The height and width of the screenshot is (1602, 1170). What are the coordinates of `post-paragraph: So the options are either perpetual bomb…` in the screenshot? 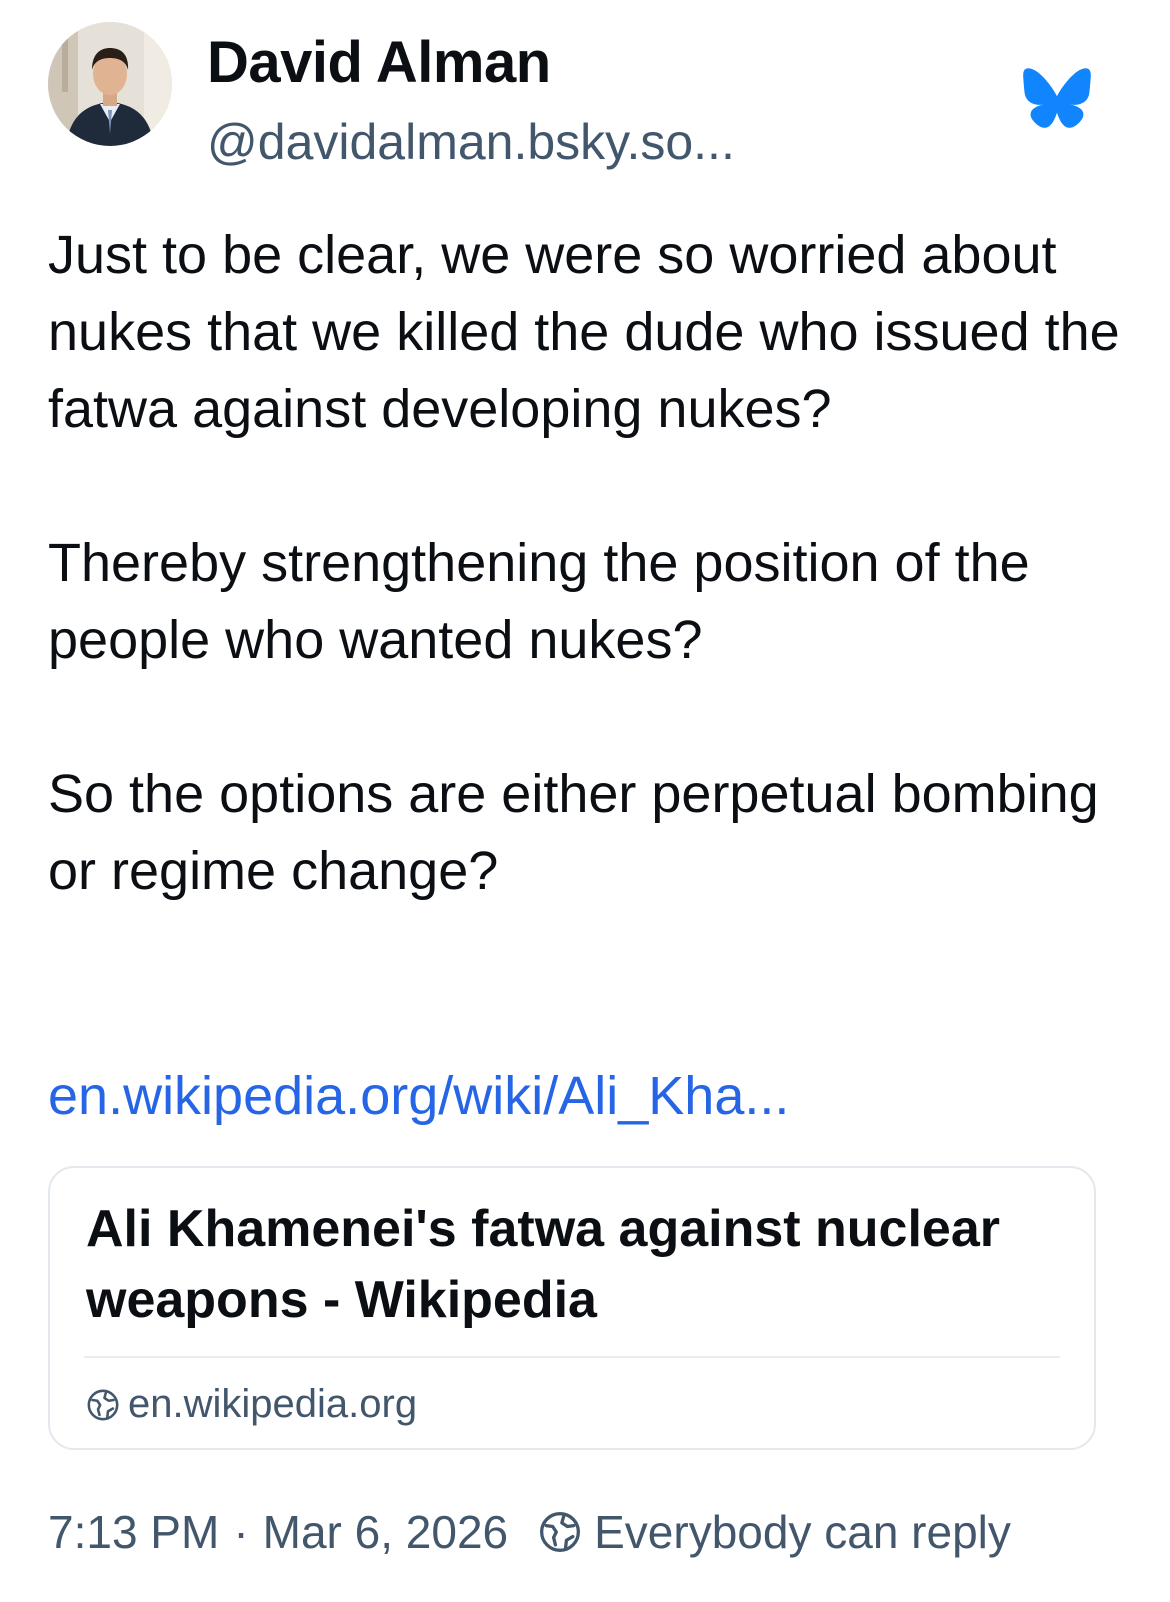 It's located at (573, 832).